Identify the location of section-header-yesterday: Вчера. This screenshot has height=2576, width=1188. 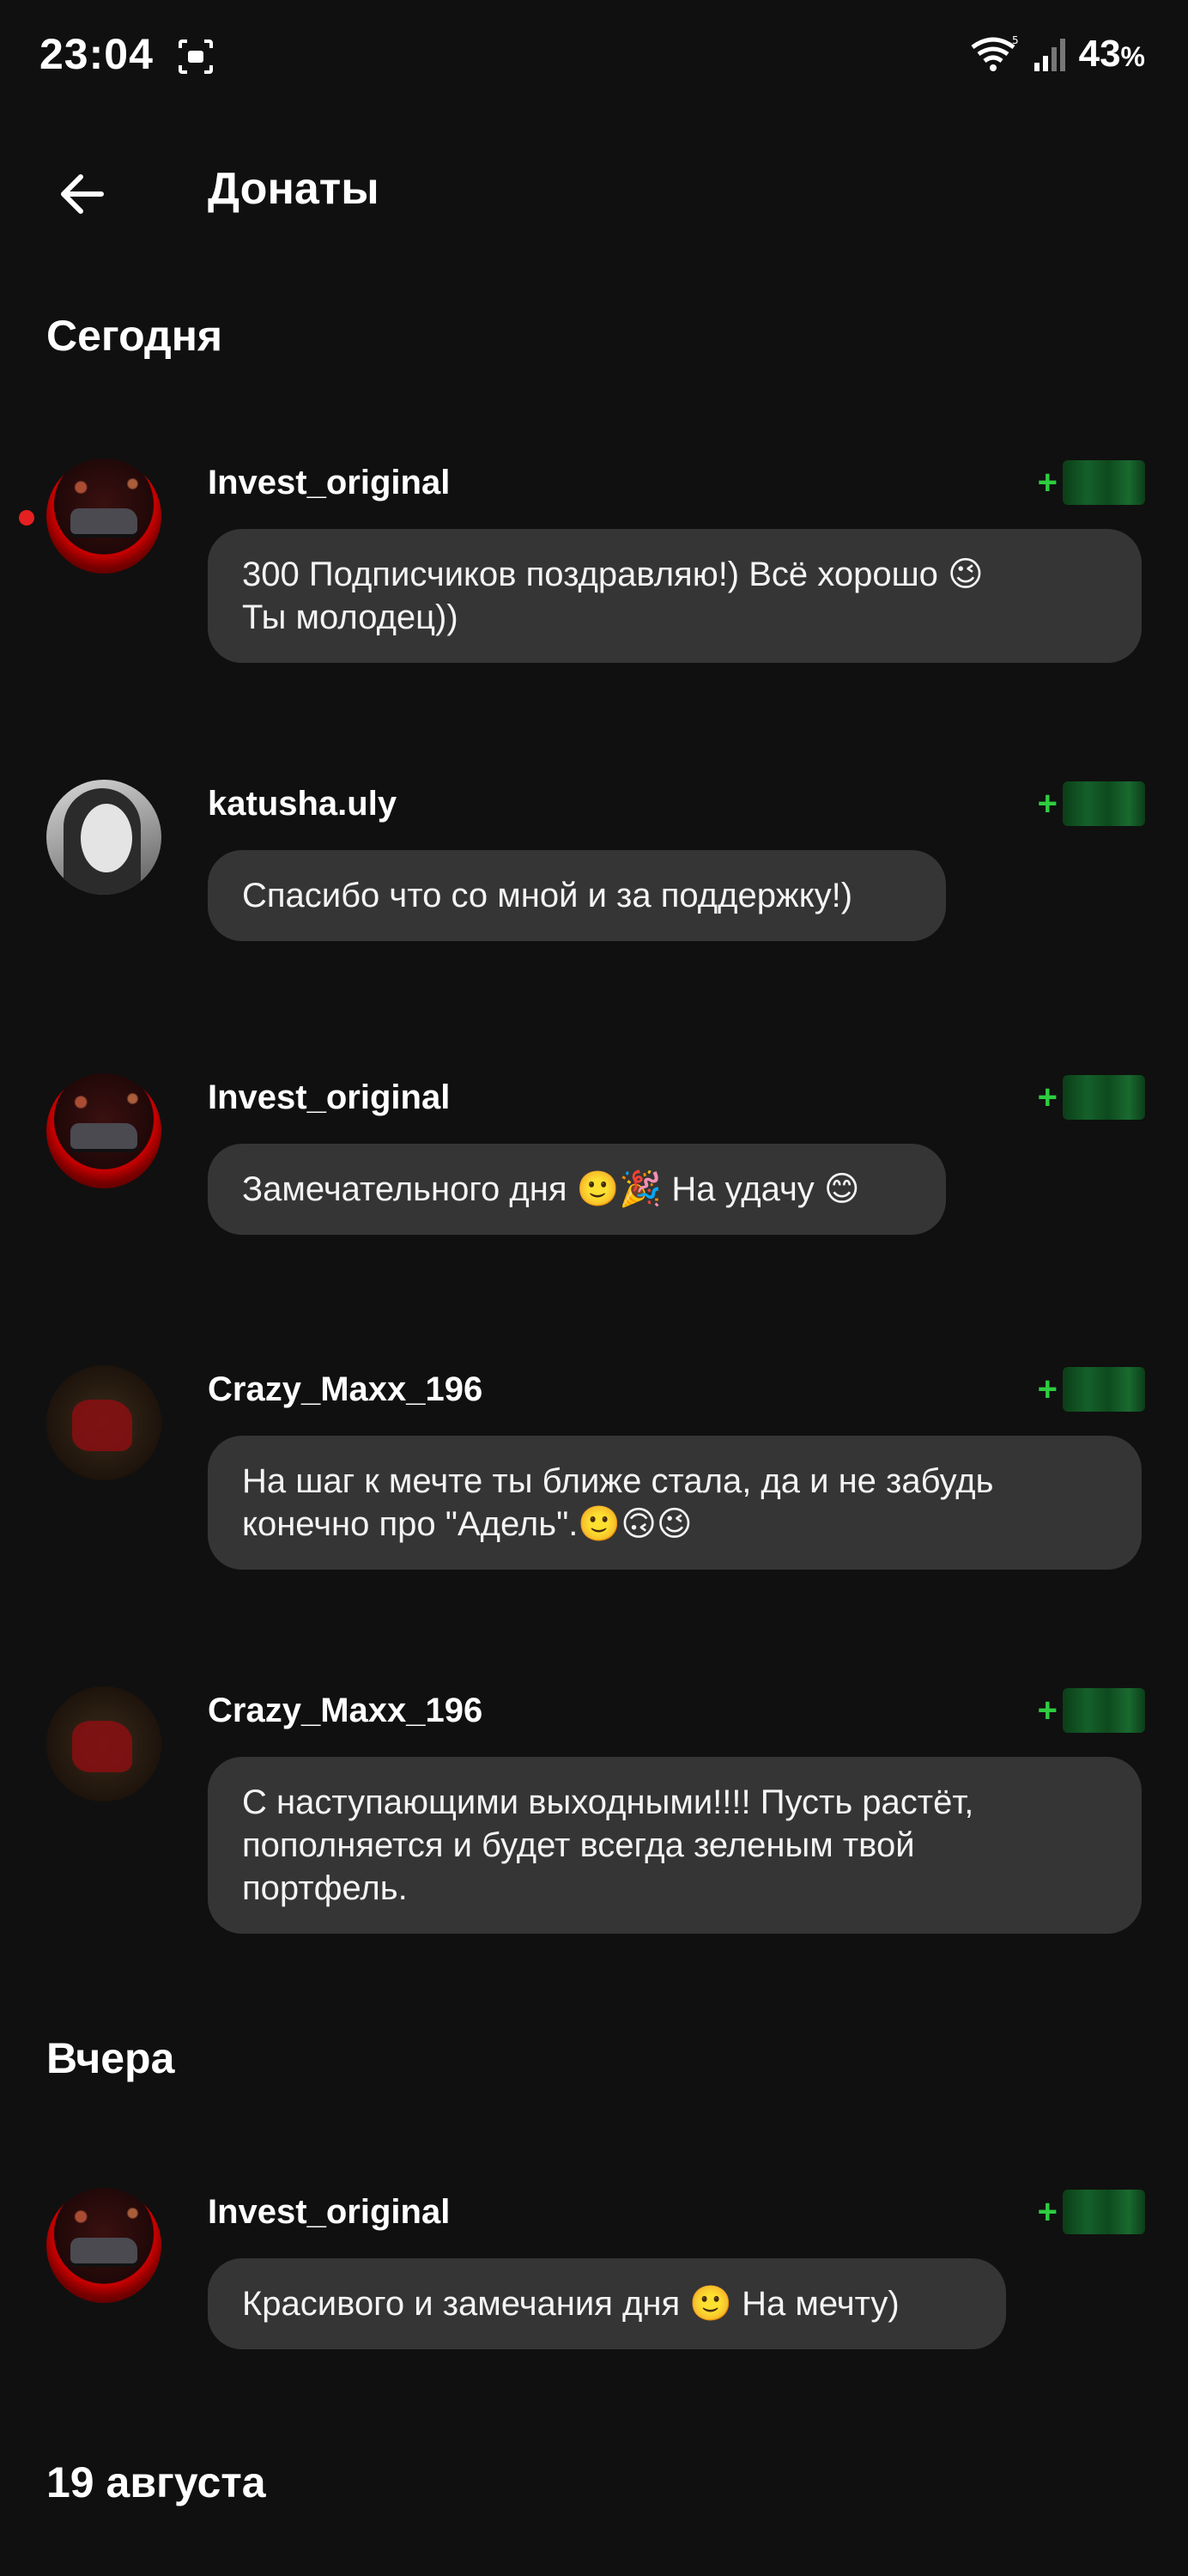
(110, 2058).